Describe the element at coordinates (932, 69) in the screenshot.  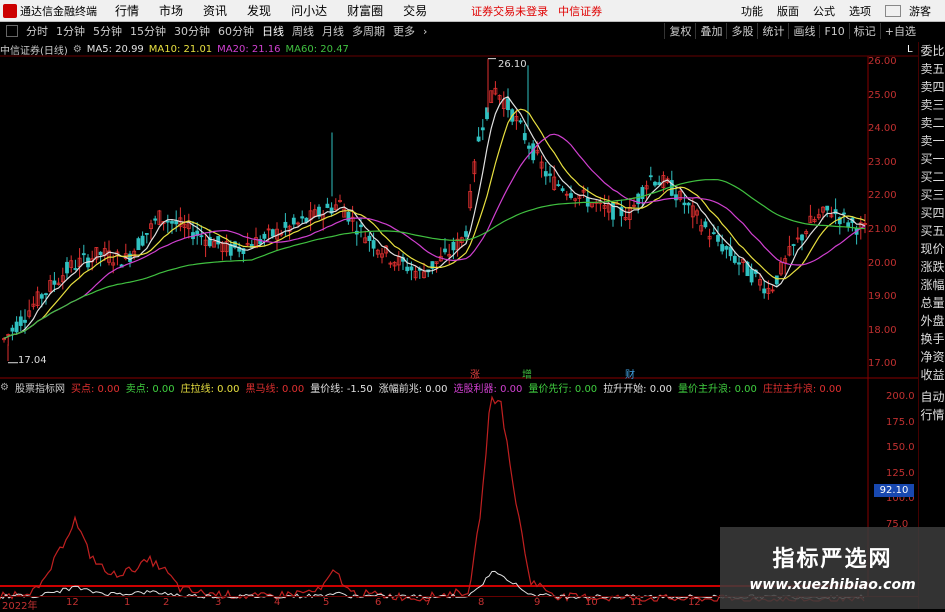
I see `sidebar-item: 卖五` at that location.